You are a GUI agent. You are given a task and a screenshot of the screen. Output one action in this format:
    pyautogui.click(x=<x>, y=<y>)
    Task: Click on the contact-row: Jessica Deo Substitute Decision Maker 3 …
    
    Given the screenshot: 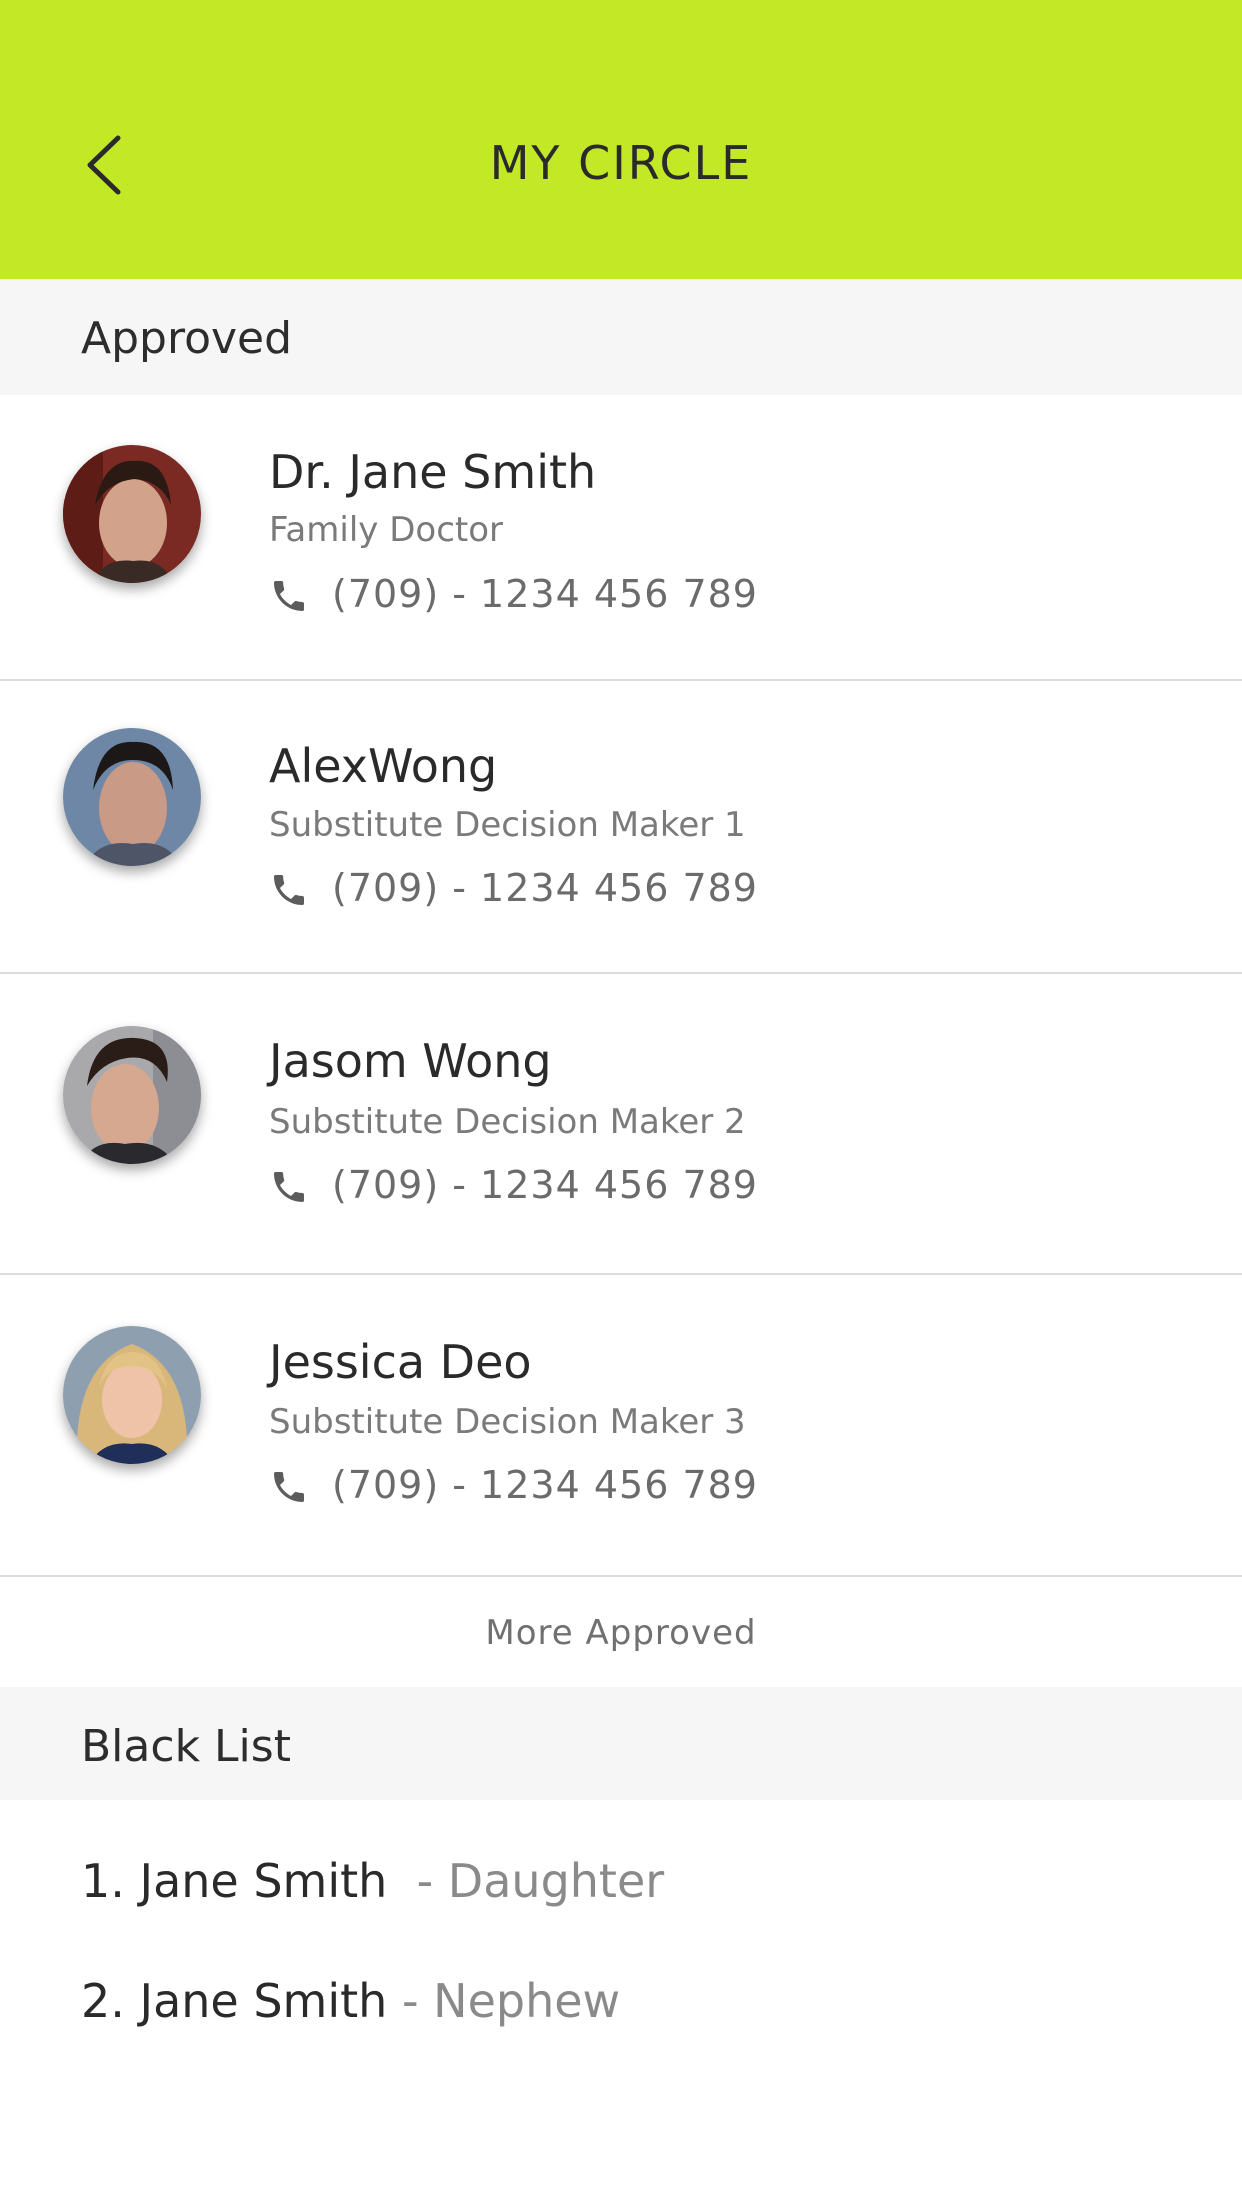 What is the action you would take?
    pyautogui.click(x=621, y=1426)
    